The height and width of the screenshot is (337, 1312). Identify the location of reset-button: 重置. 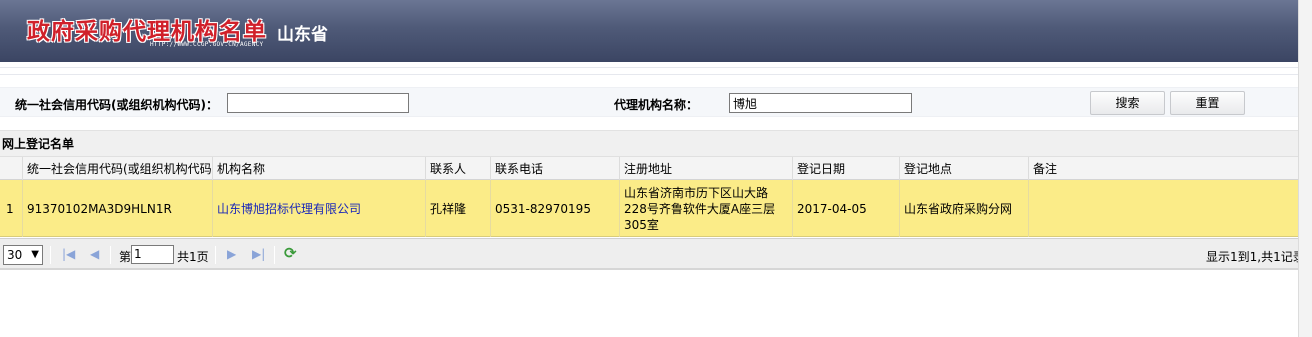
(1207, 103).